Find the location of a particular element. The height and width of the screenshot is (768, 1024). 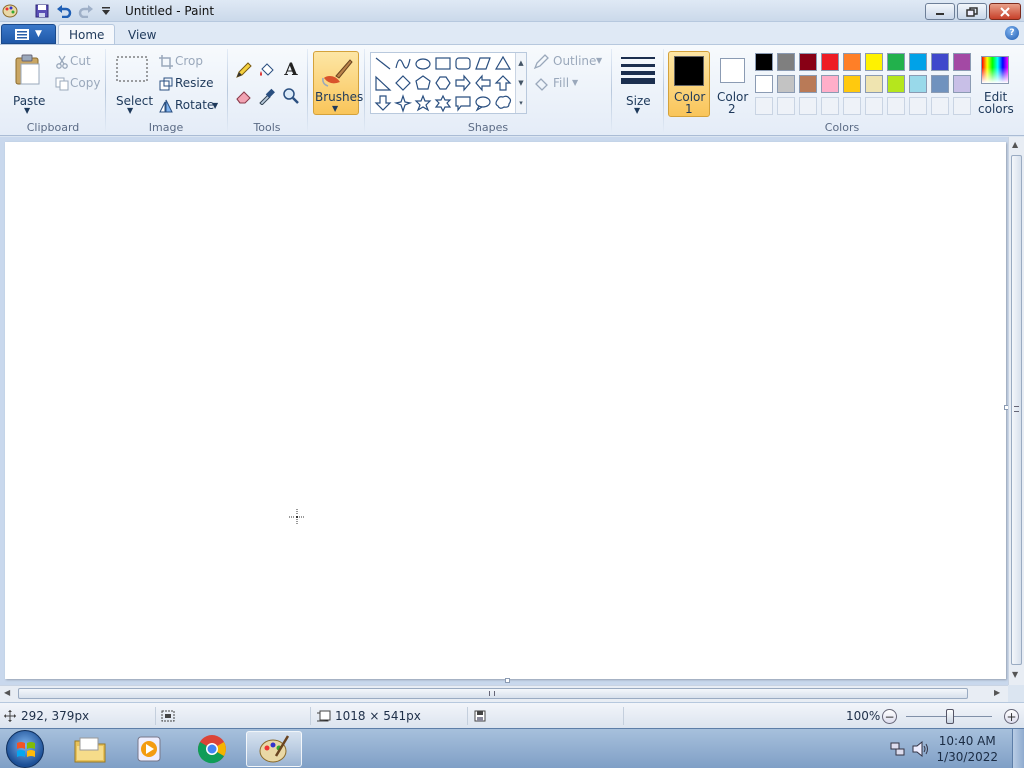

taskbar-media-player is located at coordinates (150, 749).